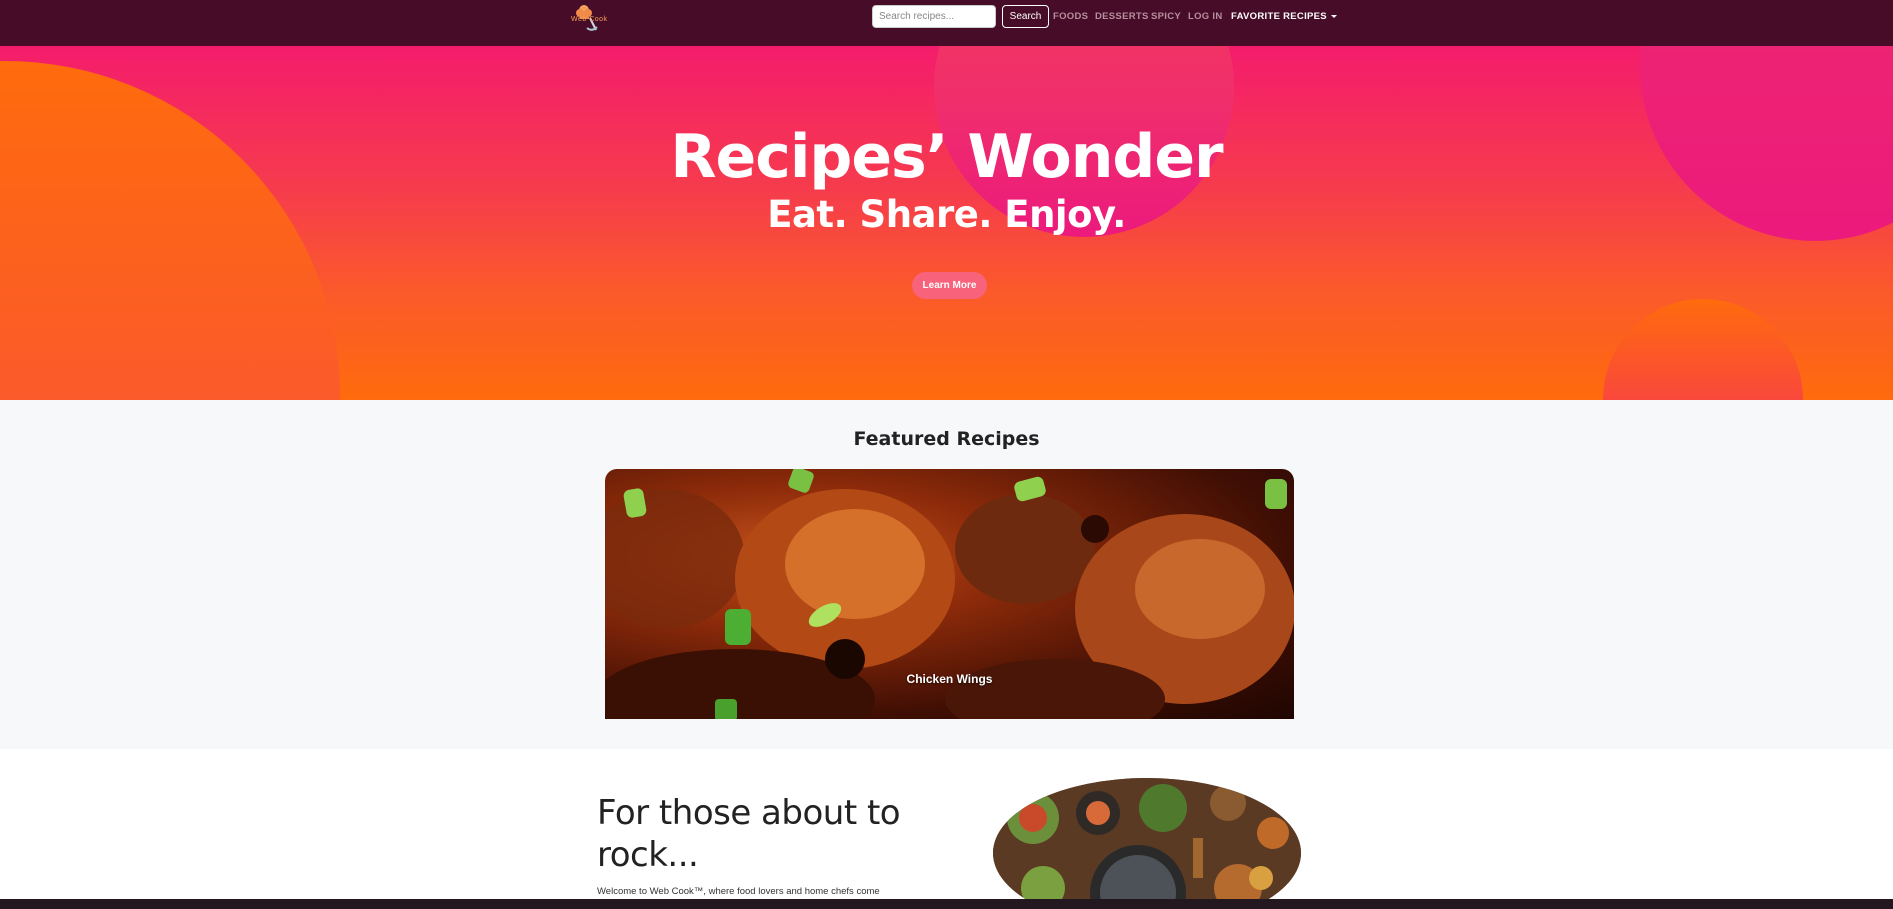  What do you see at coordinates (946, 904) in the screenshot?
I see `bottom-bar` at bounding box center [946, 904].